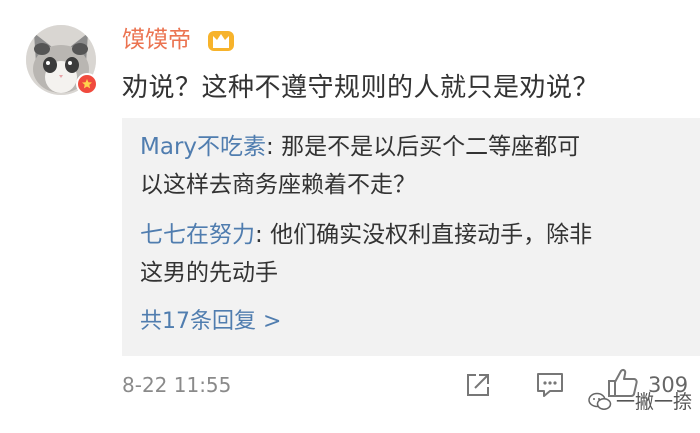  I want to click on watermark-text: 一撇一捺, so click(654, 402).